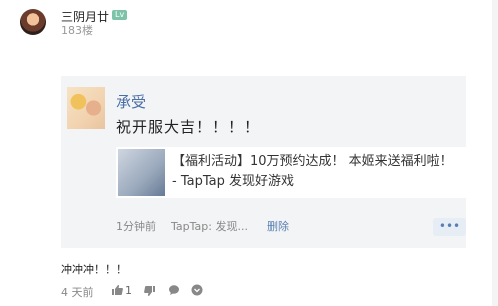  I want to click on quoted-author-name: 承受, so click(131, 101).